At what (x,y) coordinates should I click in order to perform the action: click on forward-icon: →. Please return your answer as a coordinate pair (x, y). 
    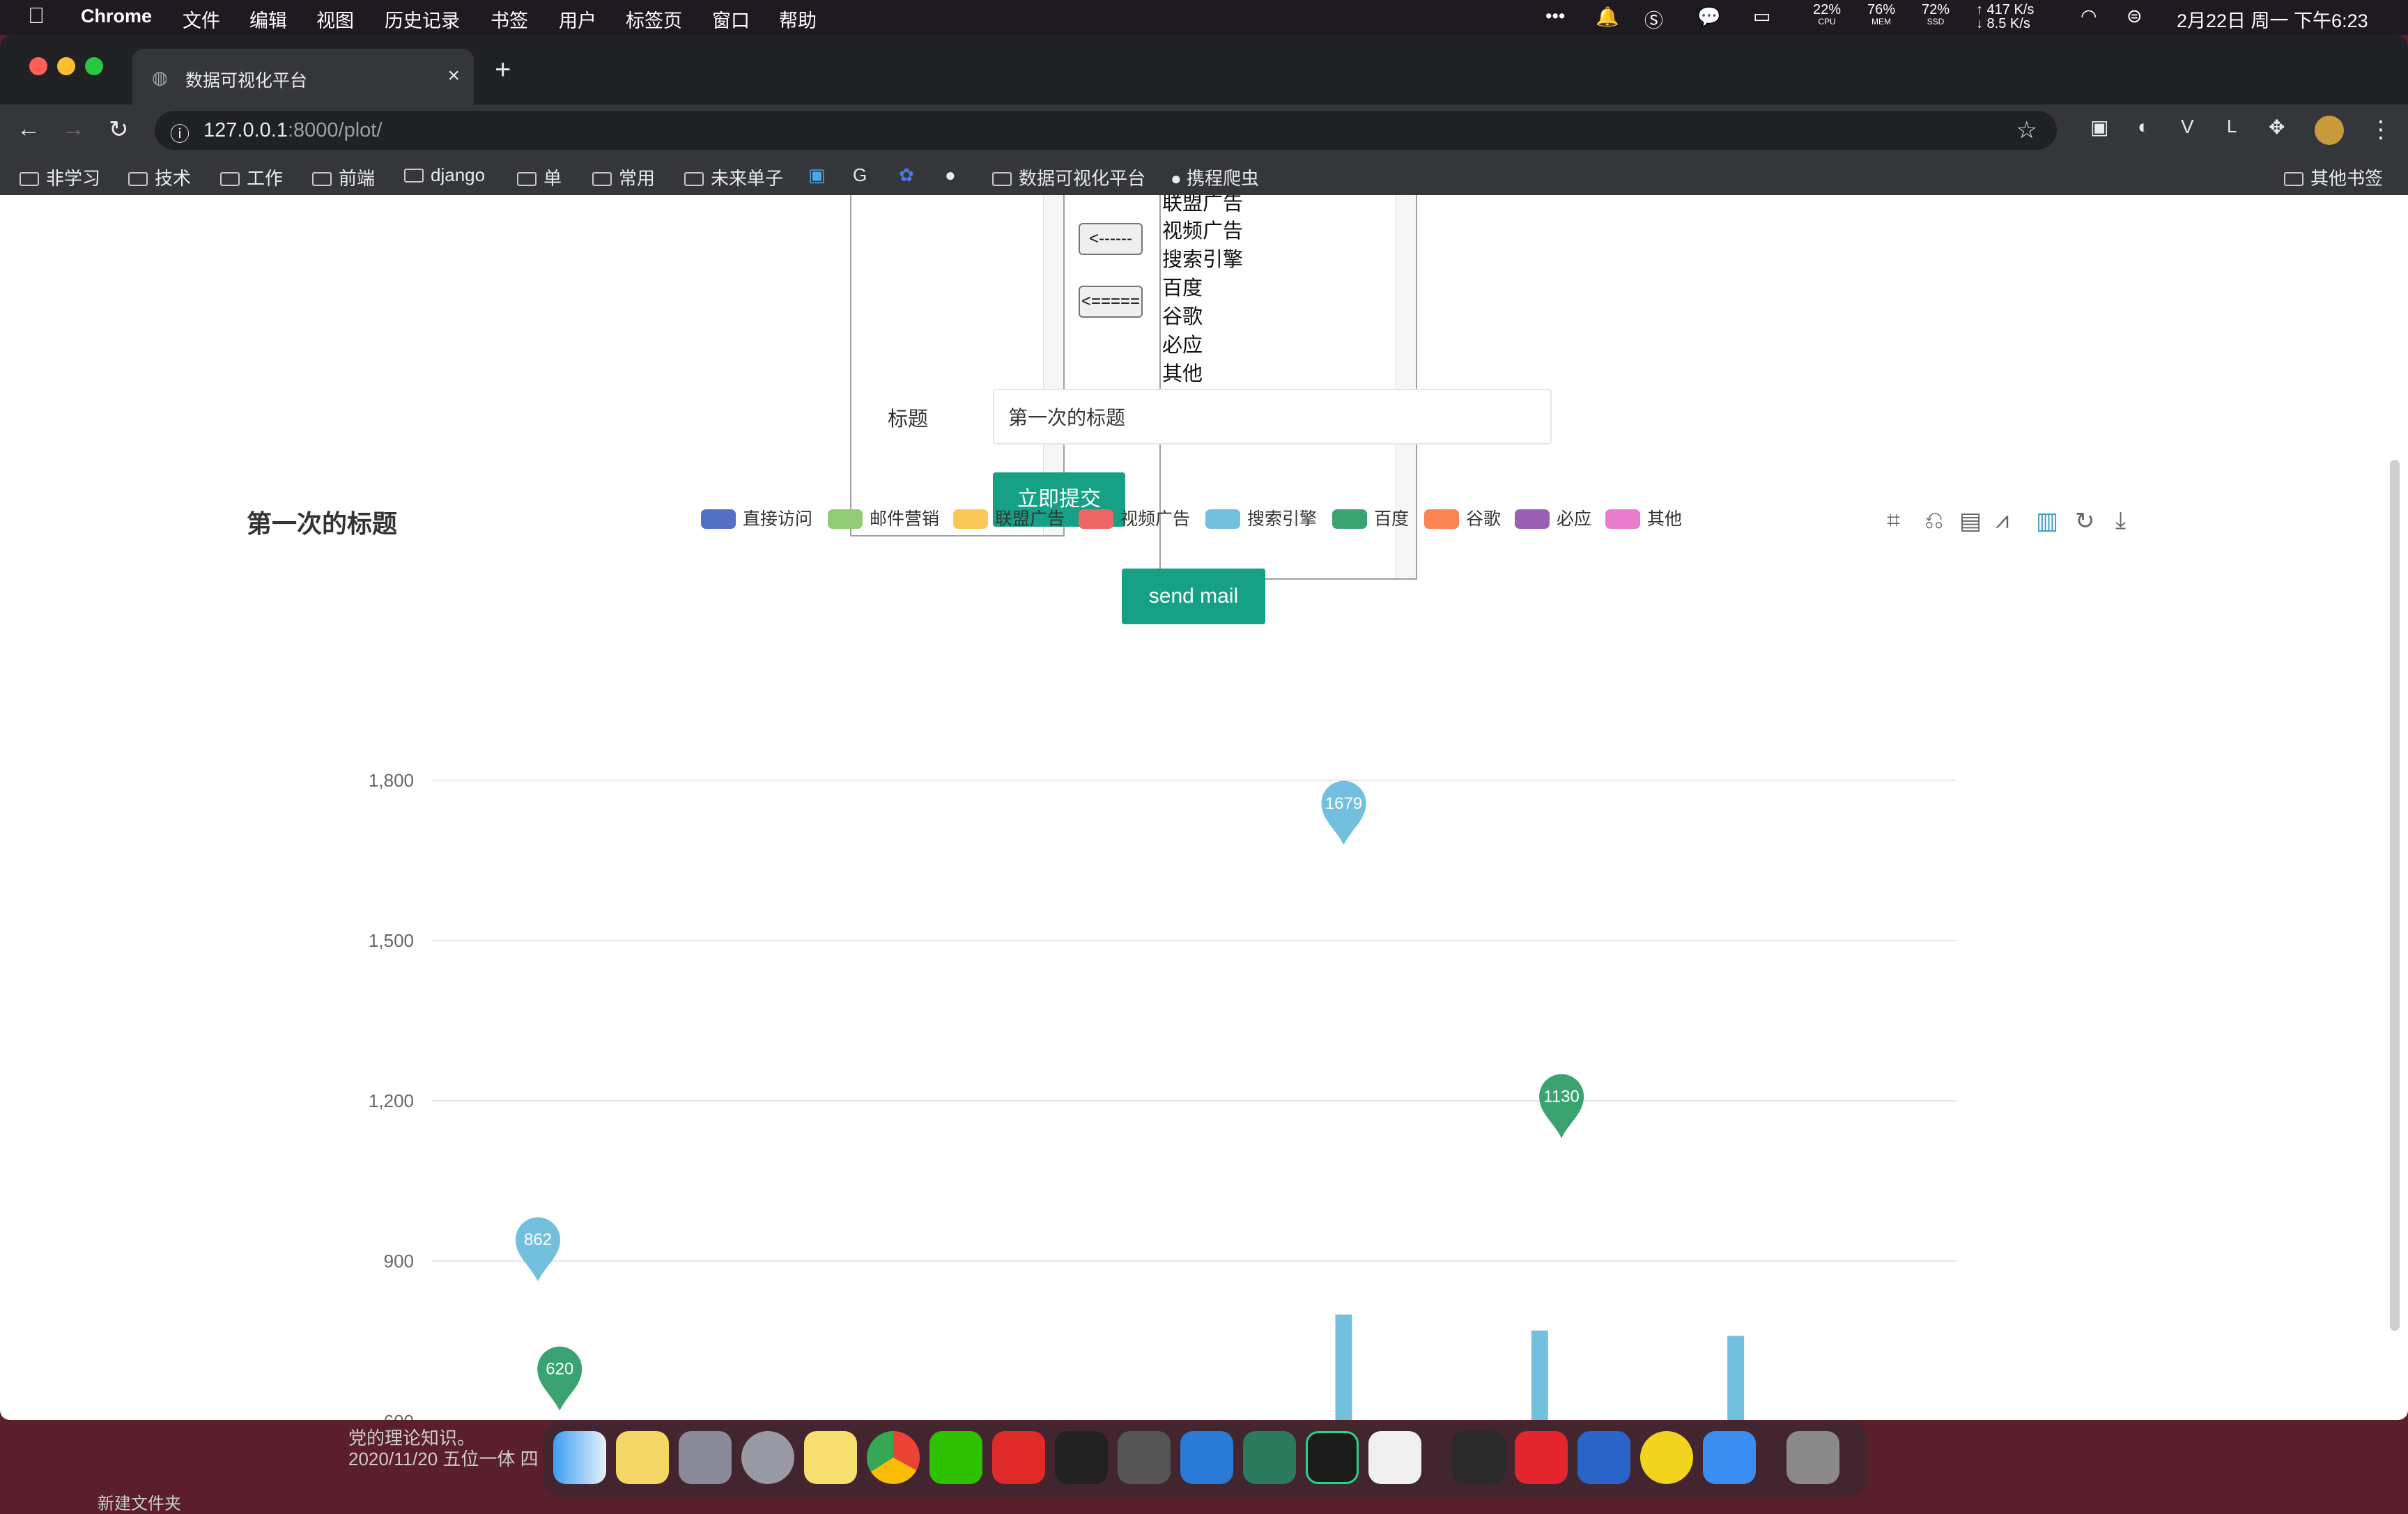
    Looking at the image, I should click on (73, 129).